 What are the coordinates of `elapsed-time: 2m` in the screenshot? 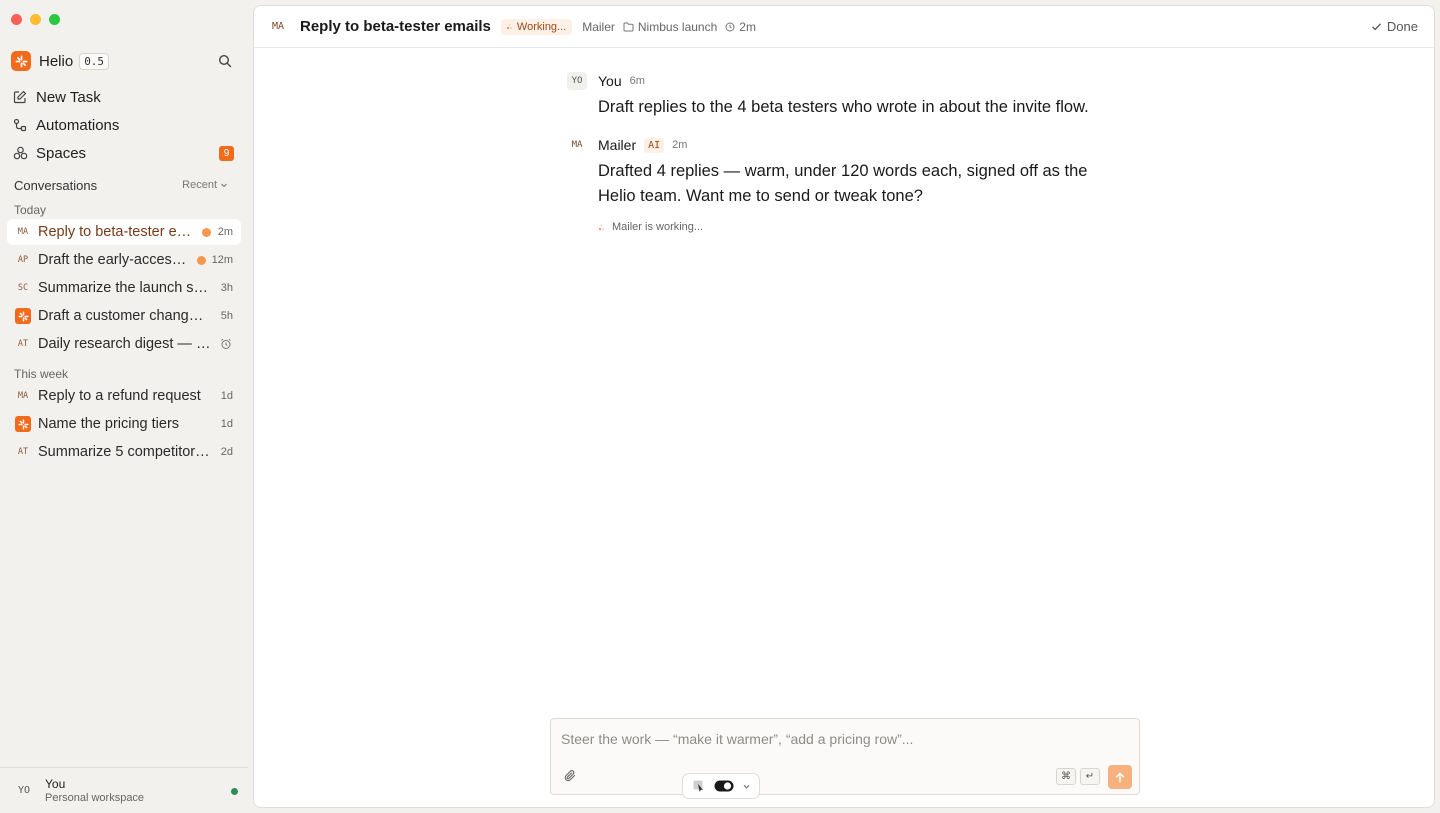 It's located at (740, 27).